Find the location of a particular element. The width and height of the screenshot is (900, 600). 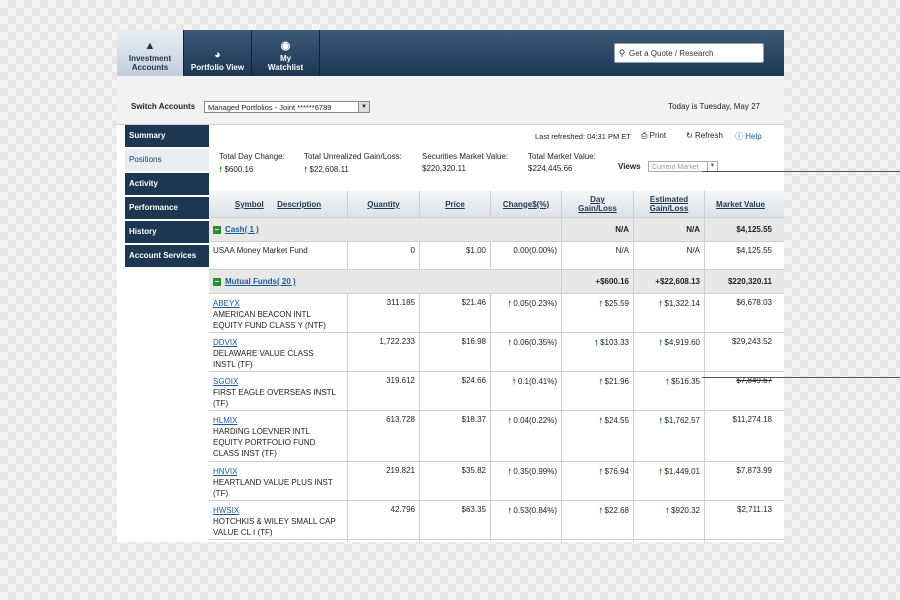

fund-day-gain: 🠕$43.66 is located at coordinates (598, 541).